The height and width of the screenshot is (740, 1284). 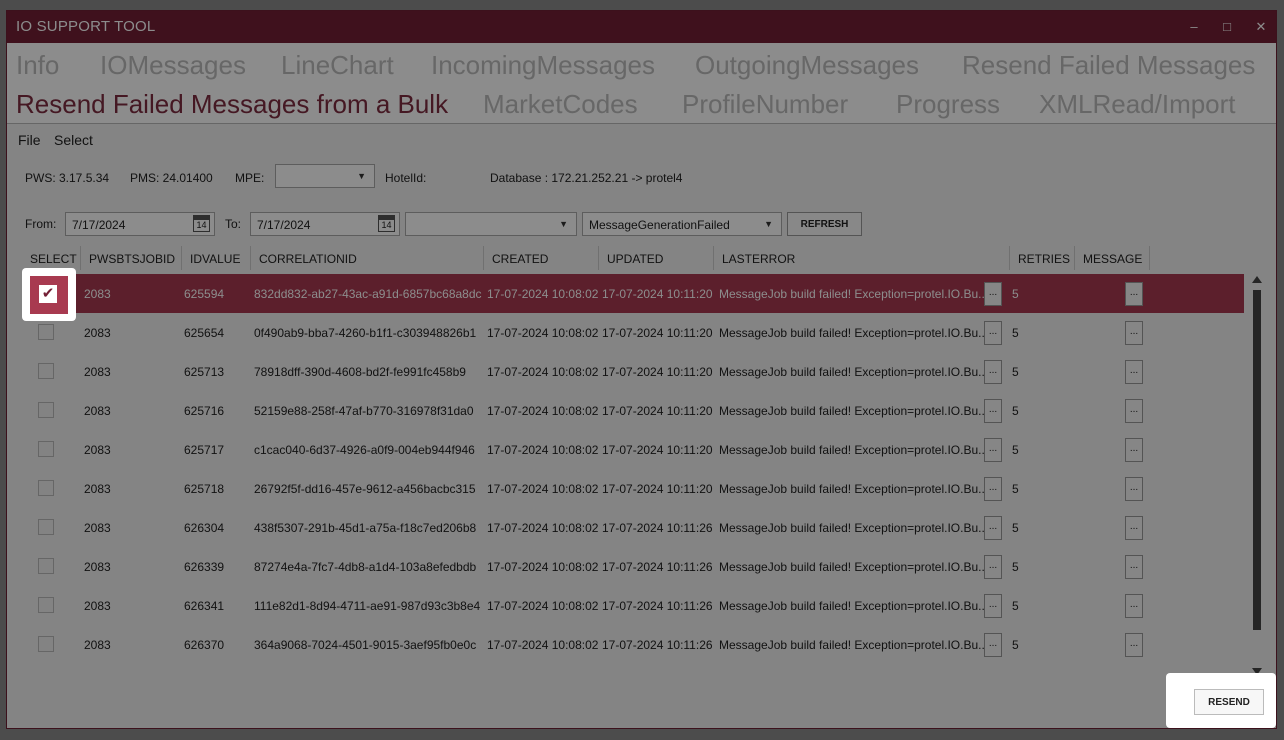 What do you see at coordinates (1112, 258) in the screenshot?
I see `col-header-message: MESSAGE` at bounding box center [1112, 258].